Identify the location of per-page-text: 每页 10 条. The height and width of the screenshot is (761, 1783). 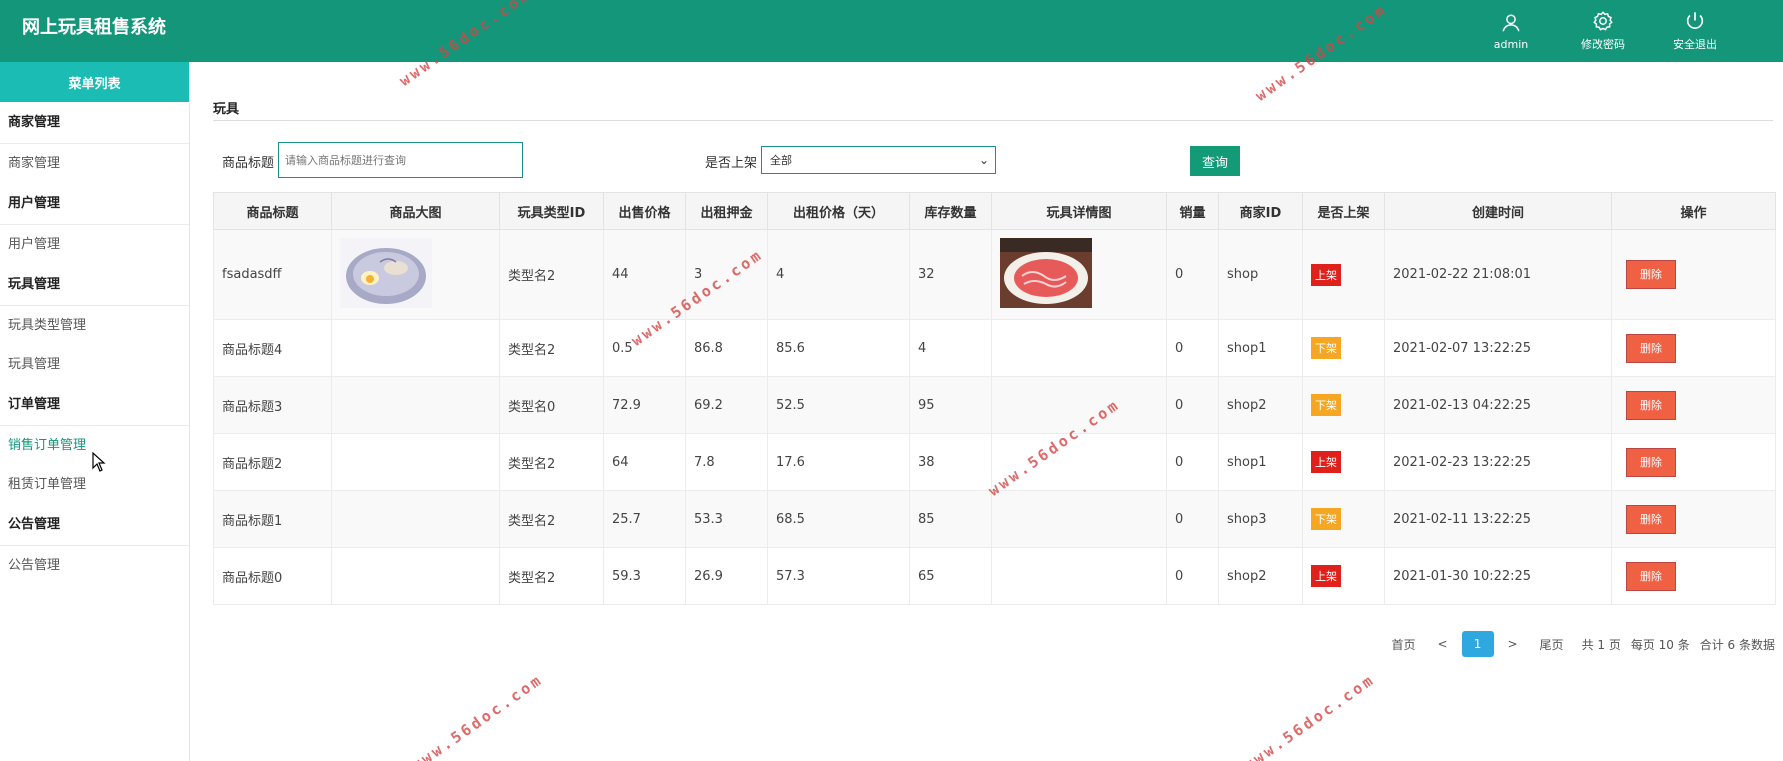
(1660, 644).